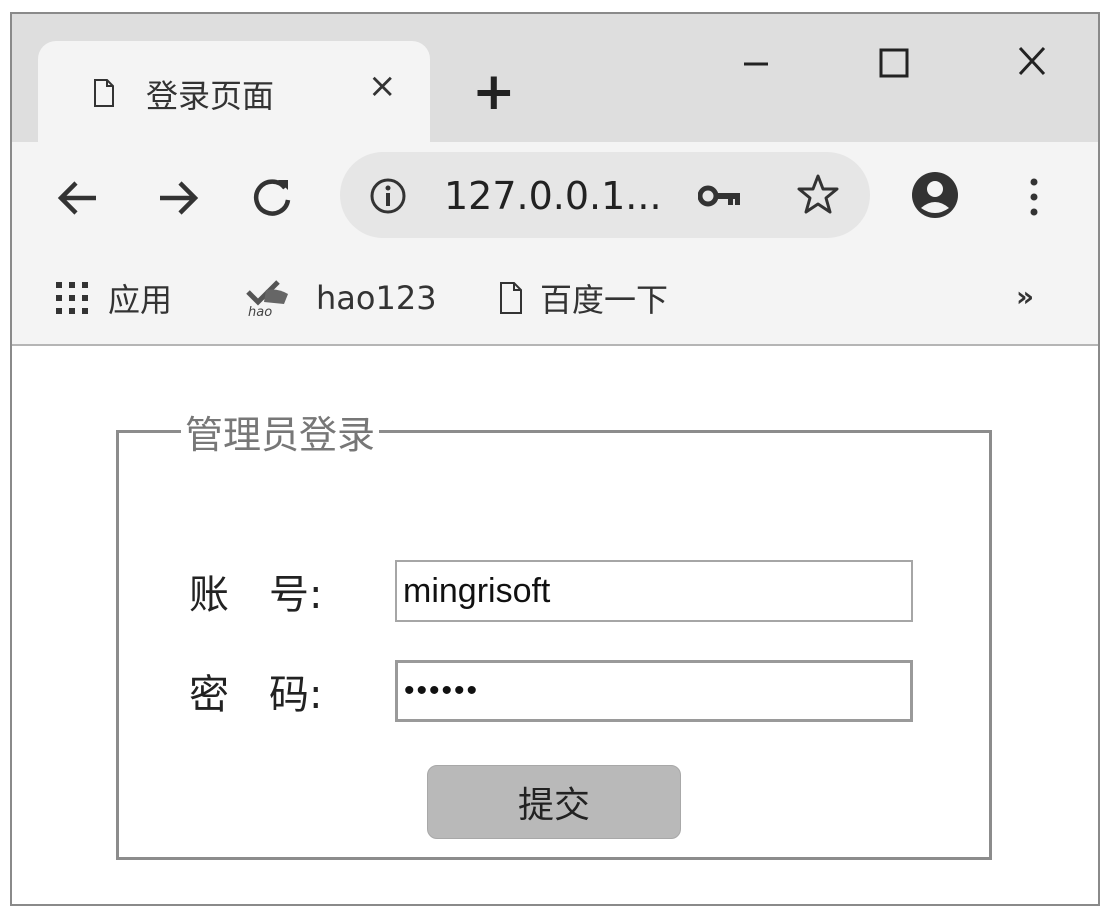 The height and width of the screenshot is (923, 1108). What do you see at coordinates (494, 92) in the screenshot?
I see `new-tab-button: +` at bounding box center [494, 92].